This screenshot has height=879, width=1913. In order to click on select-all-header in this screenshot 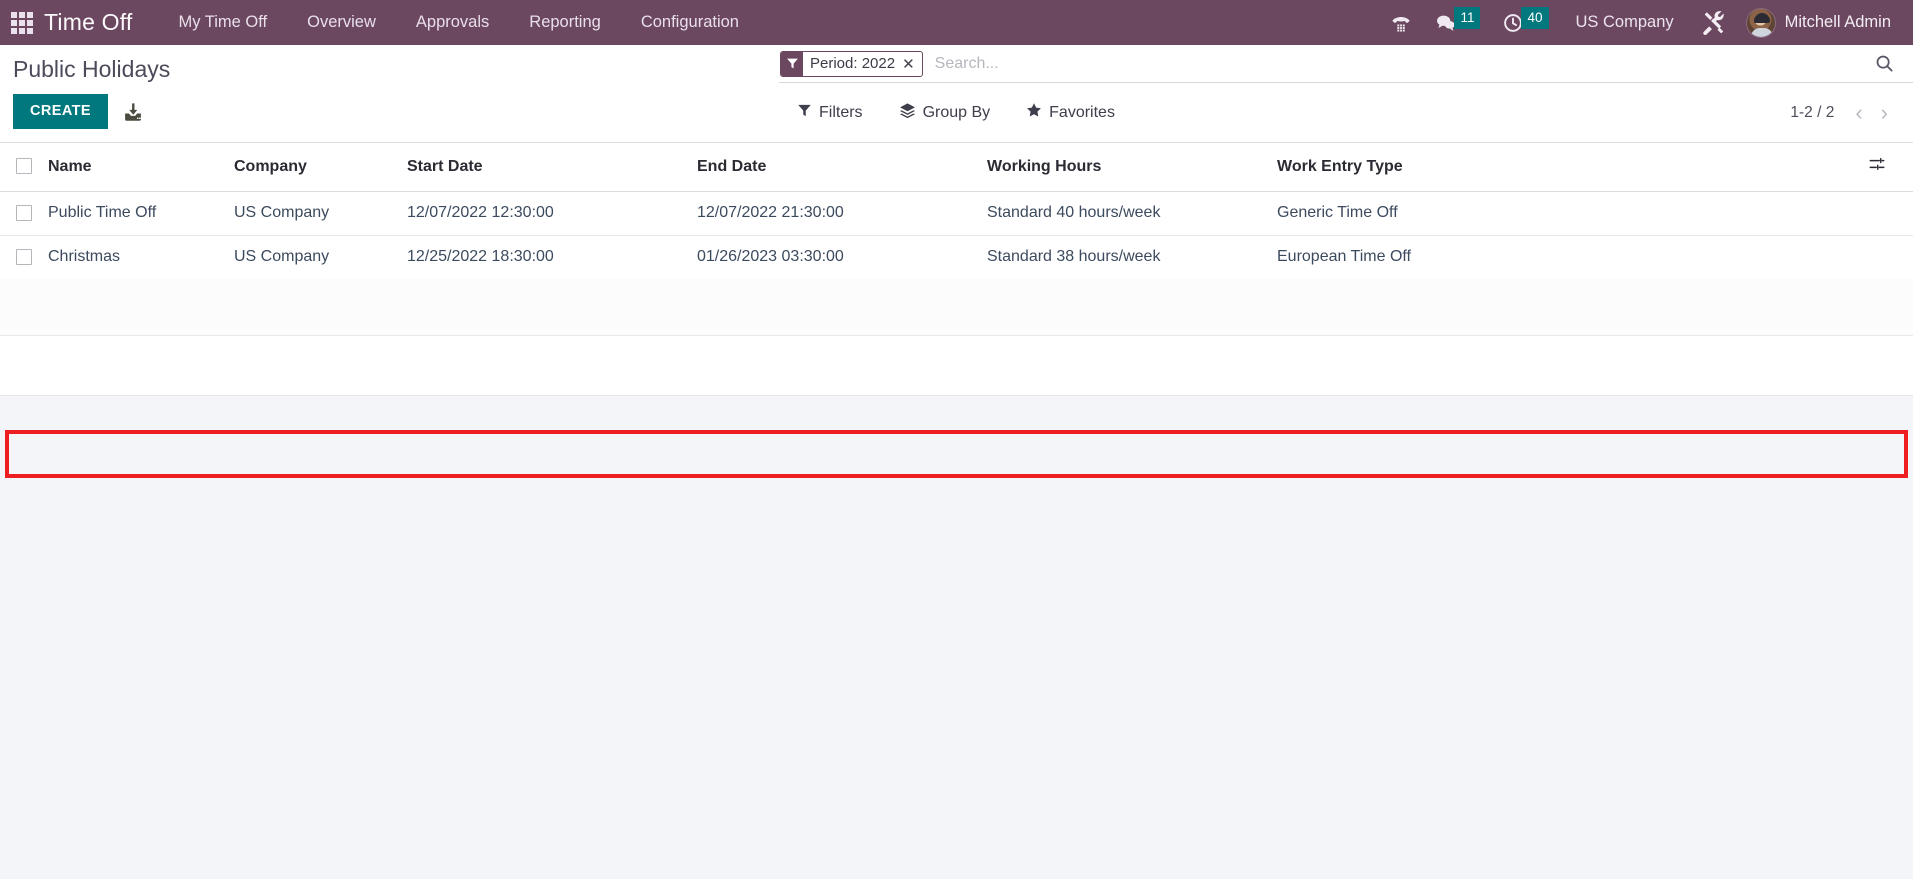, I will do `click(24, 167)`.